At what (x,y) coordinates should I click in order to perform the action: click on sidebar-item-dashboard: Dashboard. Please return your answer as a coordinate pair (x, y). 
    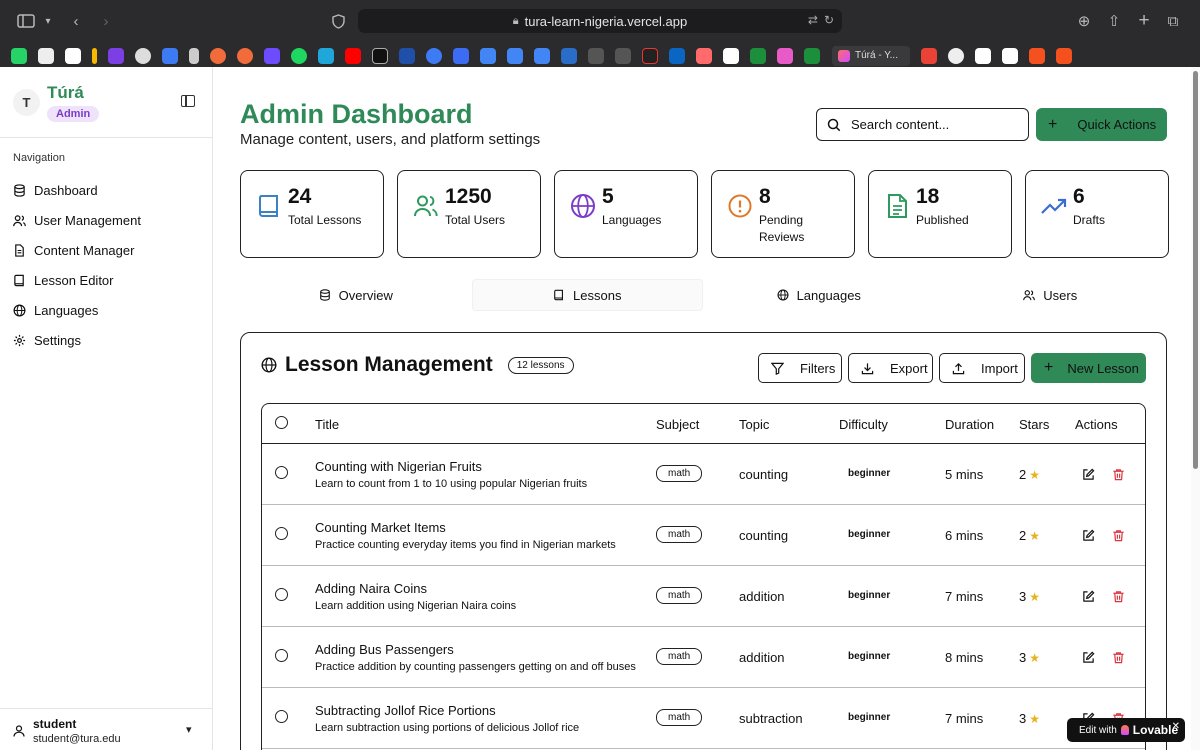
    Looking at the image, I should click on (77, 190).